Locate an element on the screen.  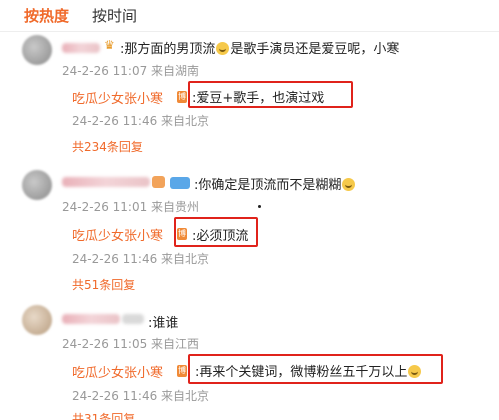
comment-text: :那方面的男顶流 是歌手演员还是爱豆呢，小寒 is located at coordinates (260, 49).